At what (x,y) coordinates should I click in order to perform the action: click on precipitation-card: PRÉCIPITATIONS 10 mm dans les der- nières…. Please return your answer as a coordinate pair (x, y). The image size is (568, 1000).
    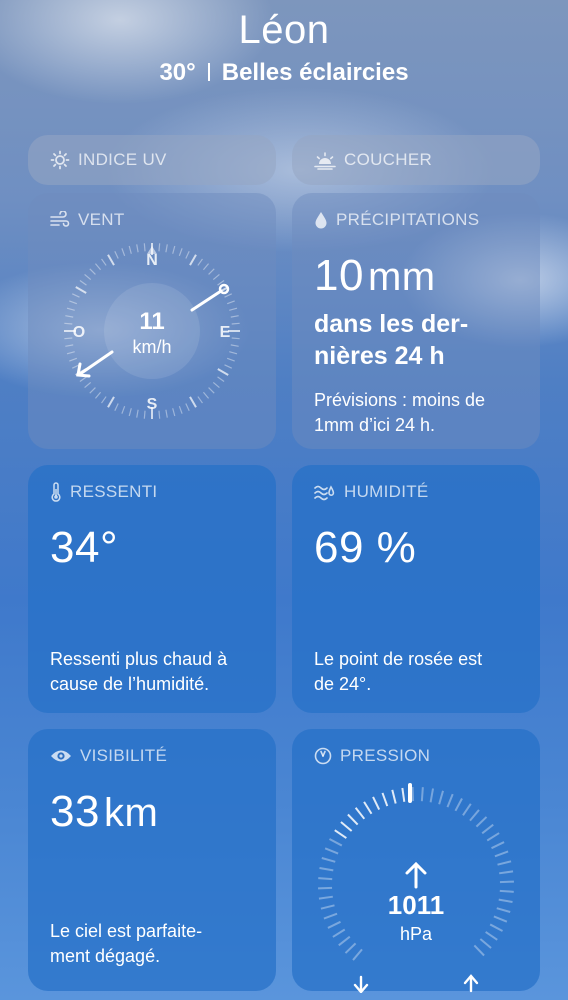
    Looking at the image, I should click on (416, 321).